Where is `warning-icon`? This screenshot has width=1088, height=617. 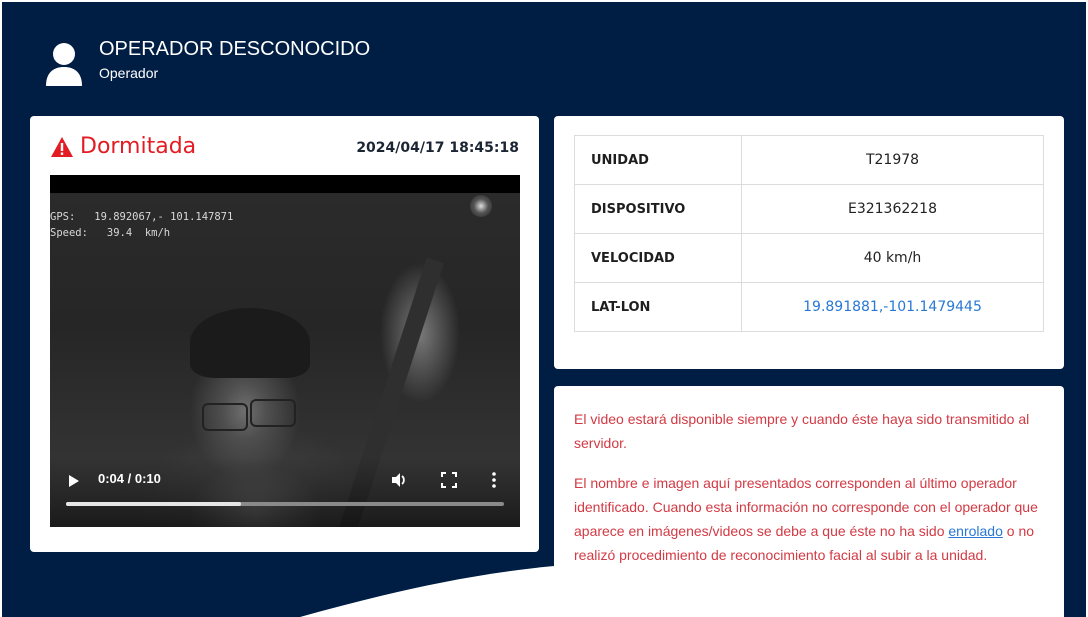
warning-icon is located at coordinates (62, 146).